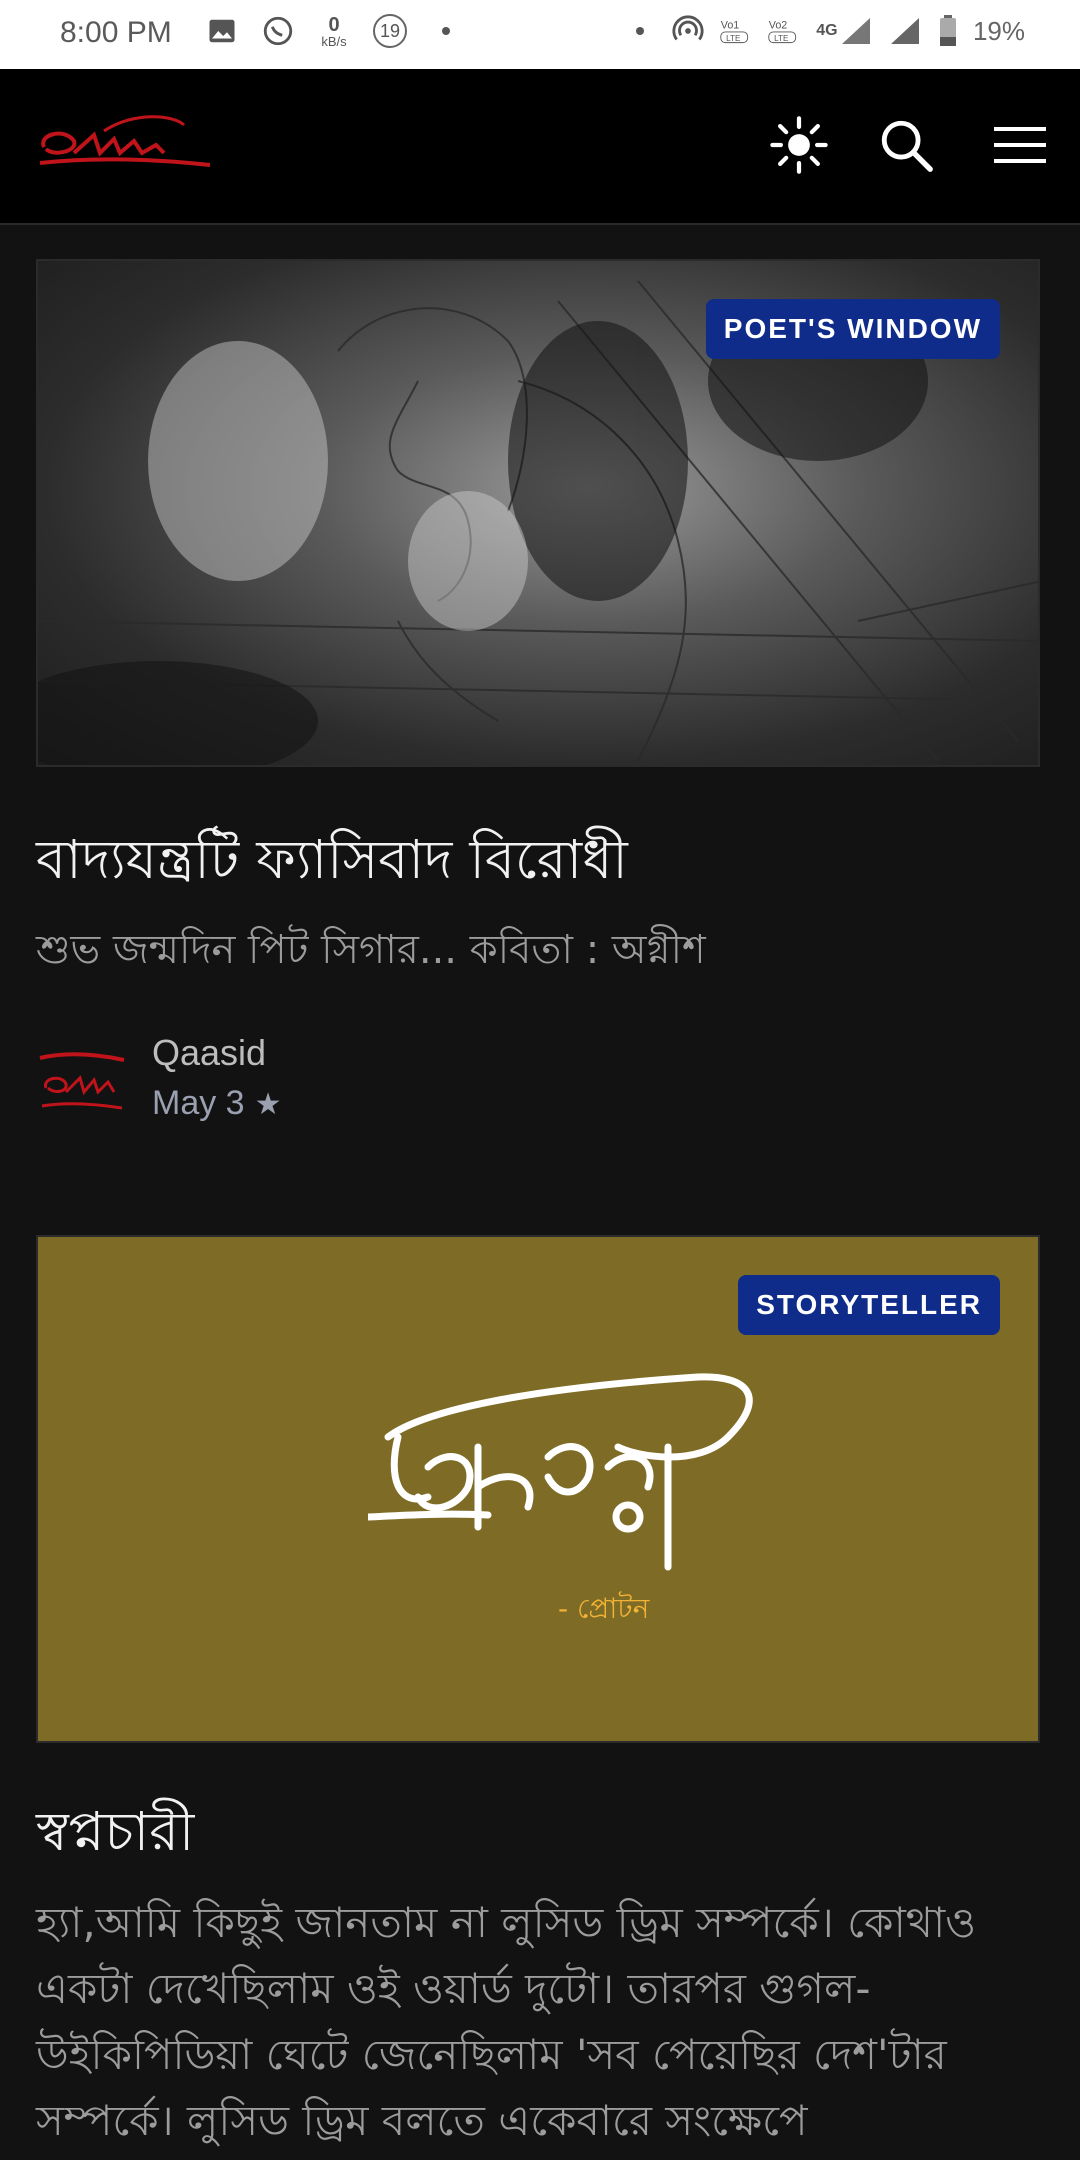  What do you see at coordinates (336, 1082) in the screenshot?
I see `post-author: Qaasid May 3 ★` at bounding box center [336, 1082].